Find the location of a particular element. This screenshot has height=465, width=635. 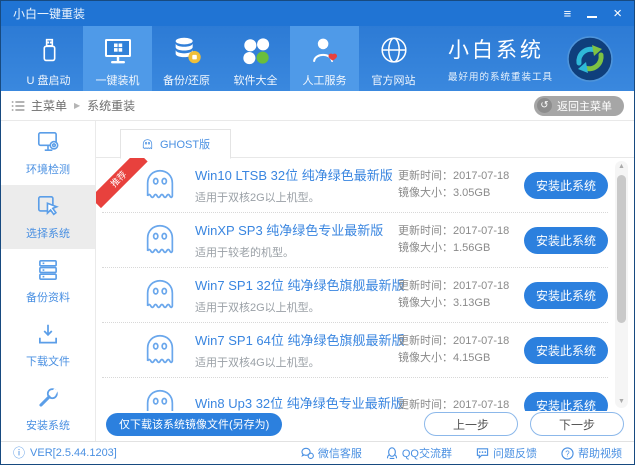

apps-clover-icon is located at coordinates (256, 51).